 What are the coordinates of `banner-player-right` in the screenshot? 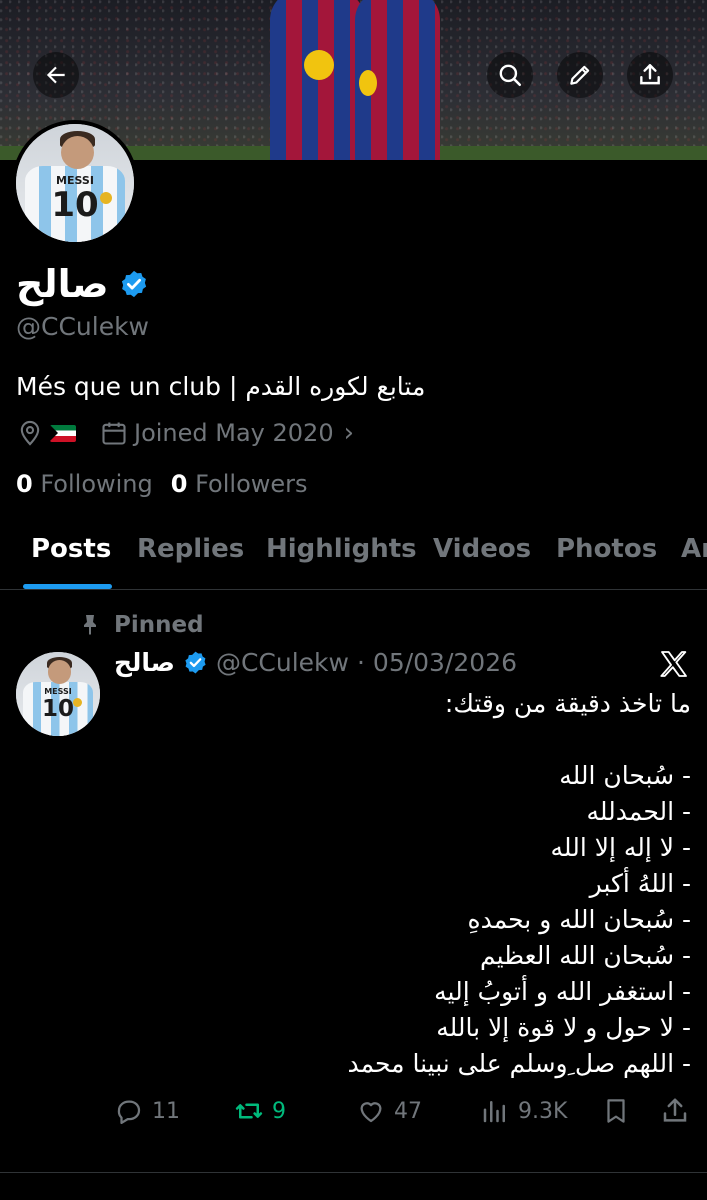 It's located at (397, 80).